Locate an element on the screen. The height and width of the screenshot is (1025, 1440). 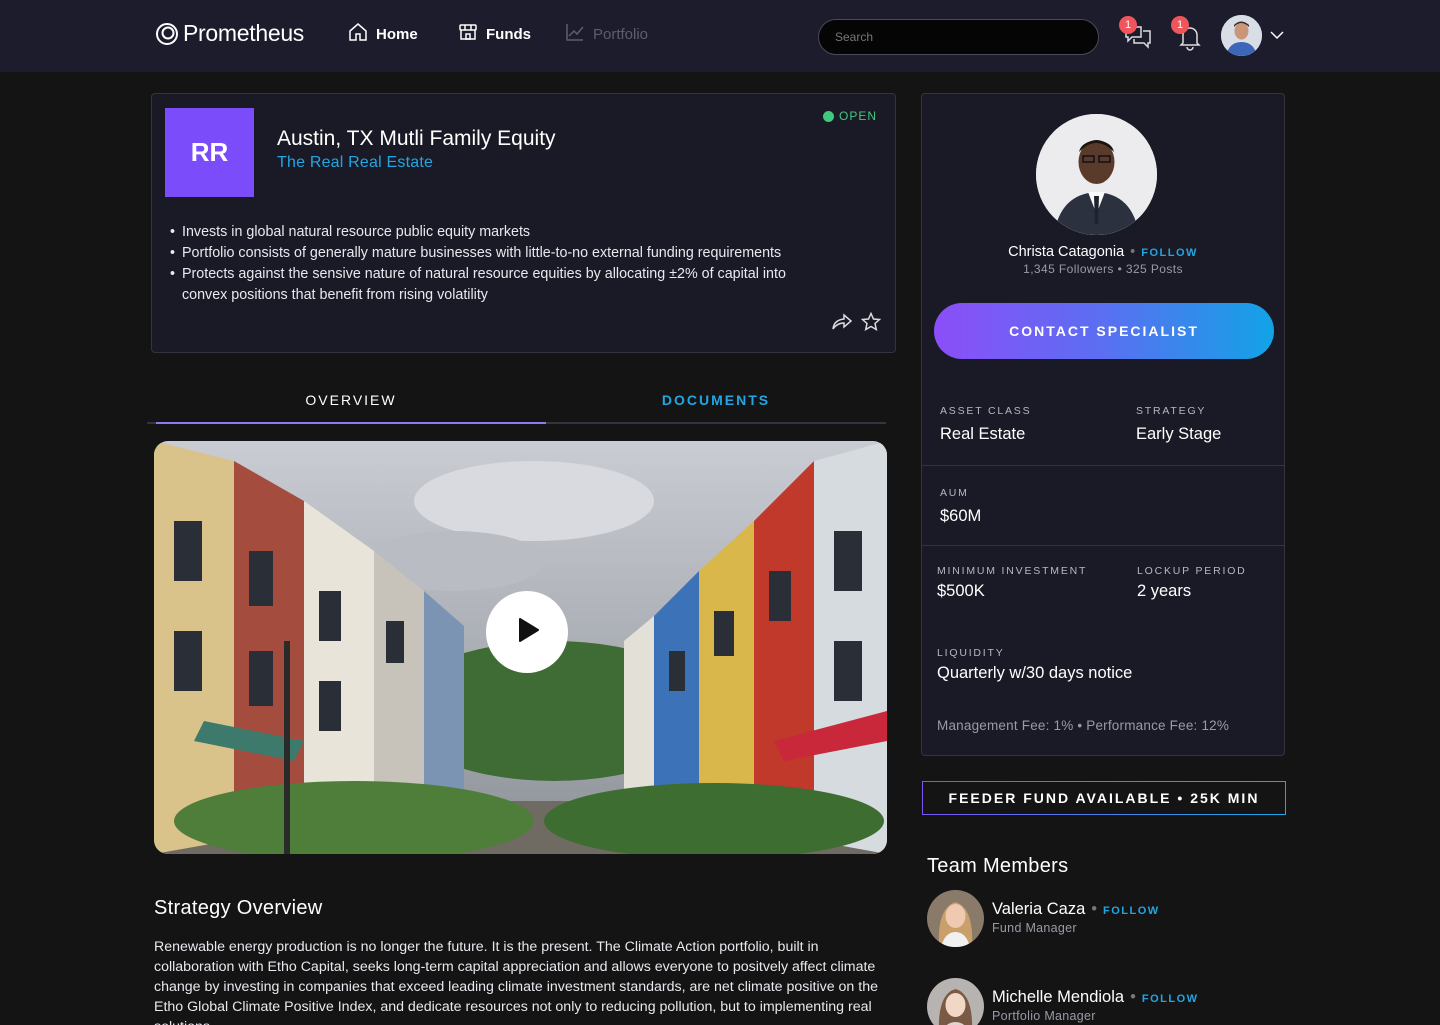
team-member-name-row: Michelle Mendiola • FOLLOW is located at coordinates (1095, 997).